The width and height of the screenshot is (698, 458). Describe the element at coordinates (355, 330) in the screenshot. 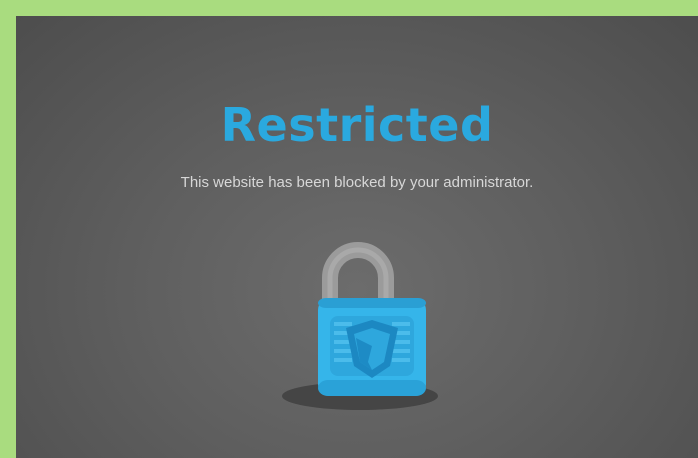

I see `padlock-shield-icon` at that location.